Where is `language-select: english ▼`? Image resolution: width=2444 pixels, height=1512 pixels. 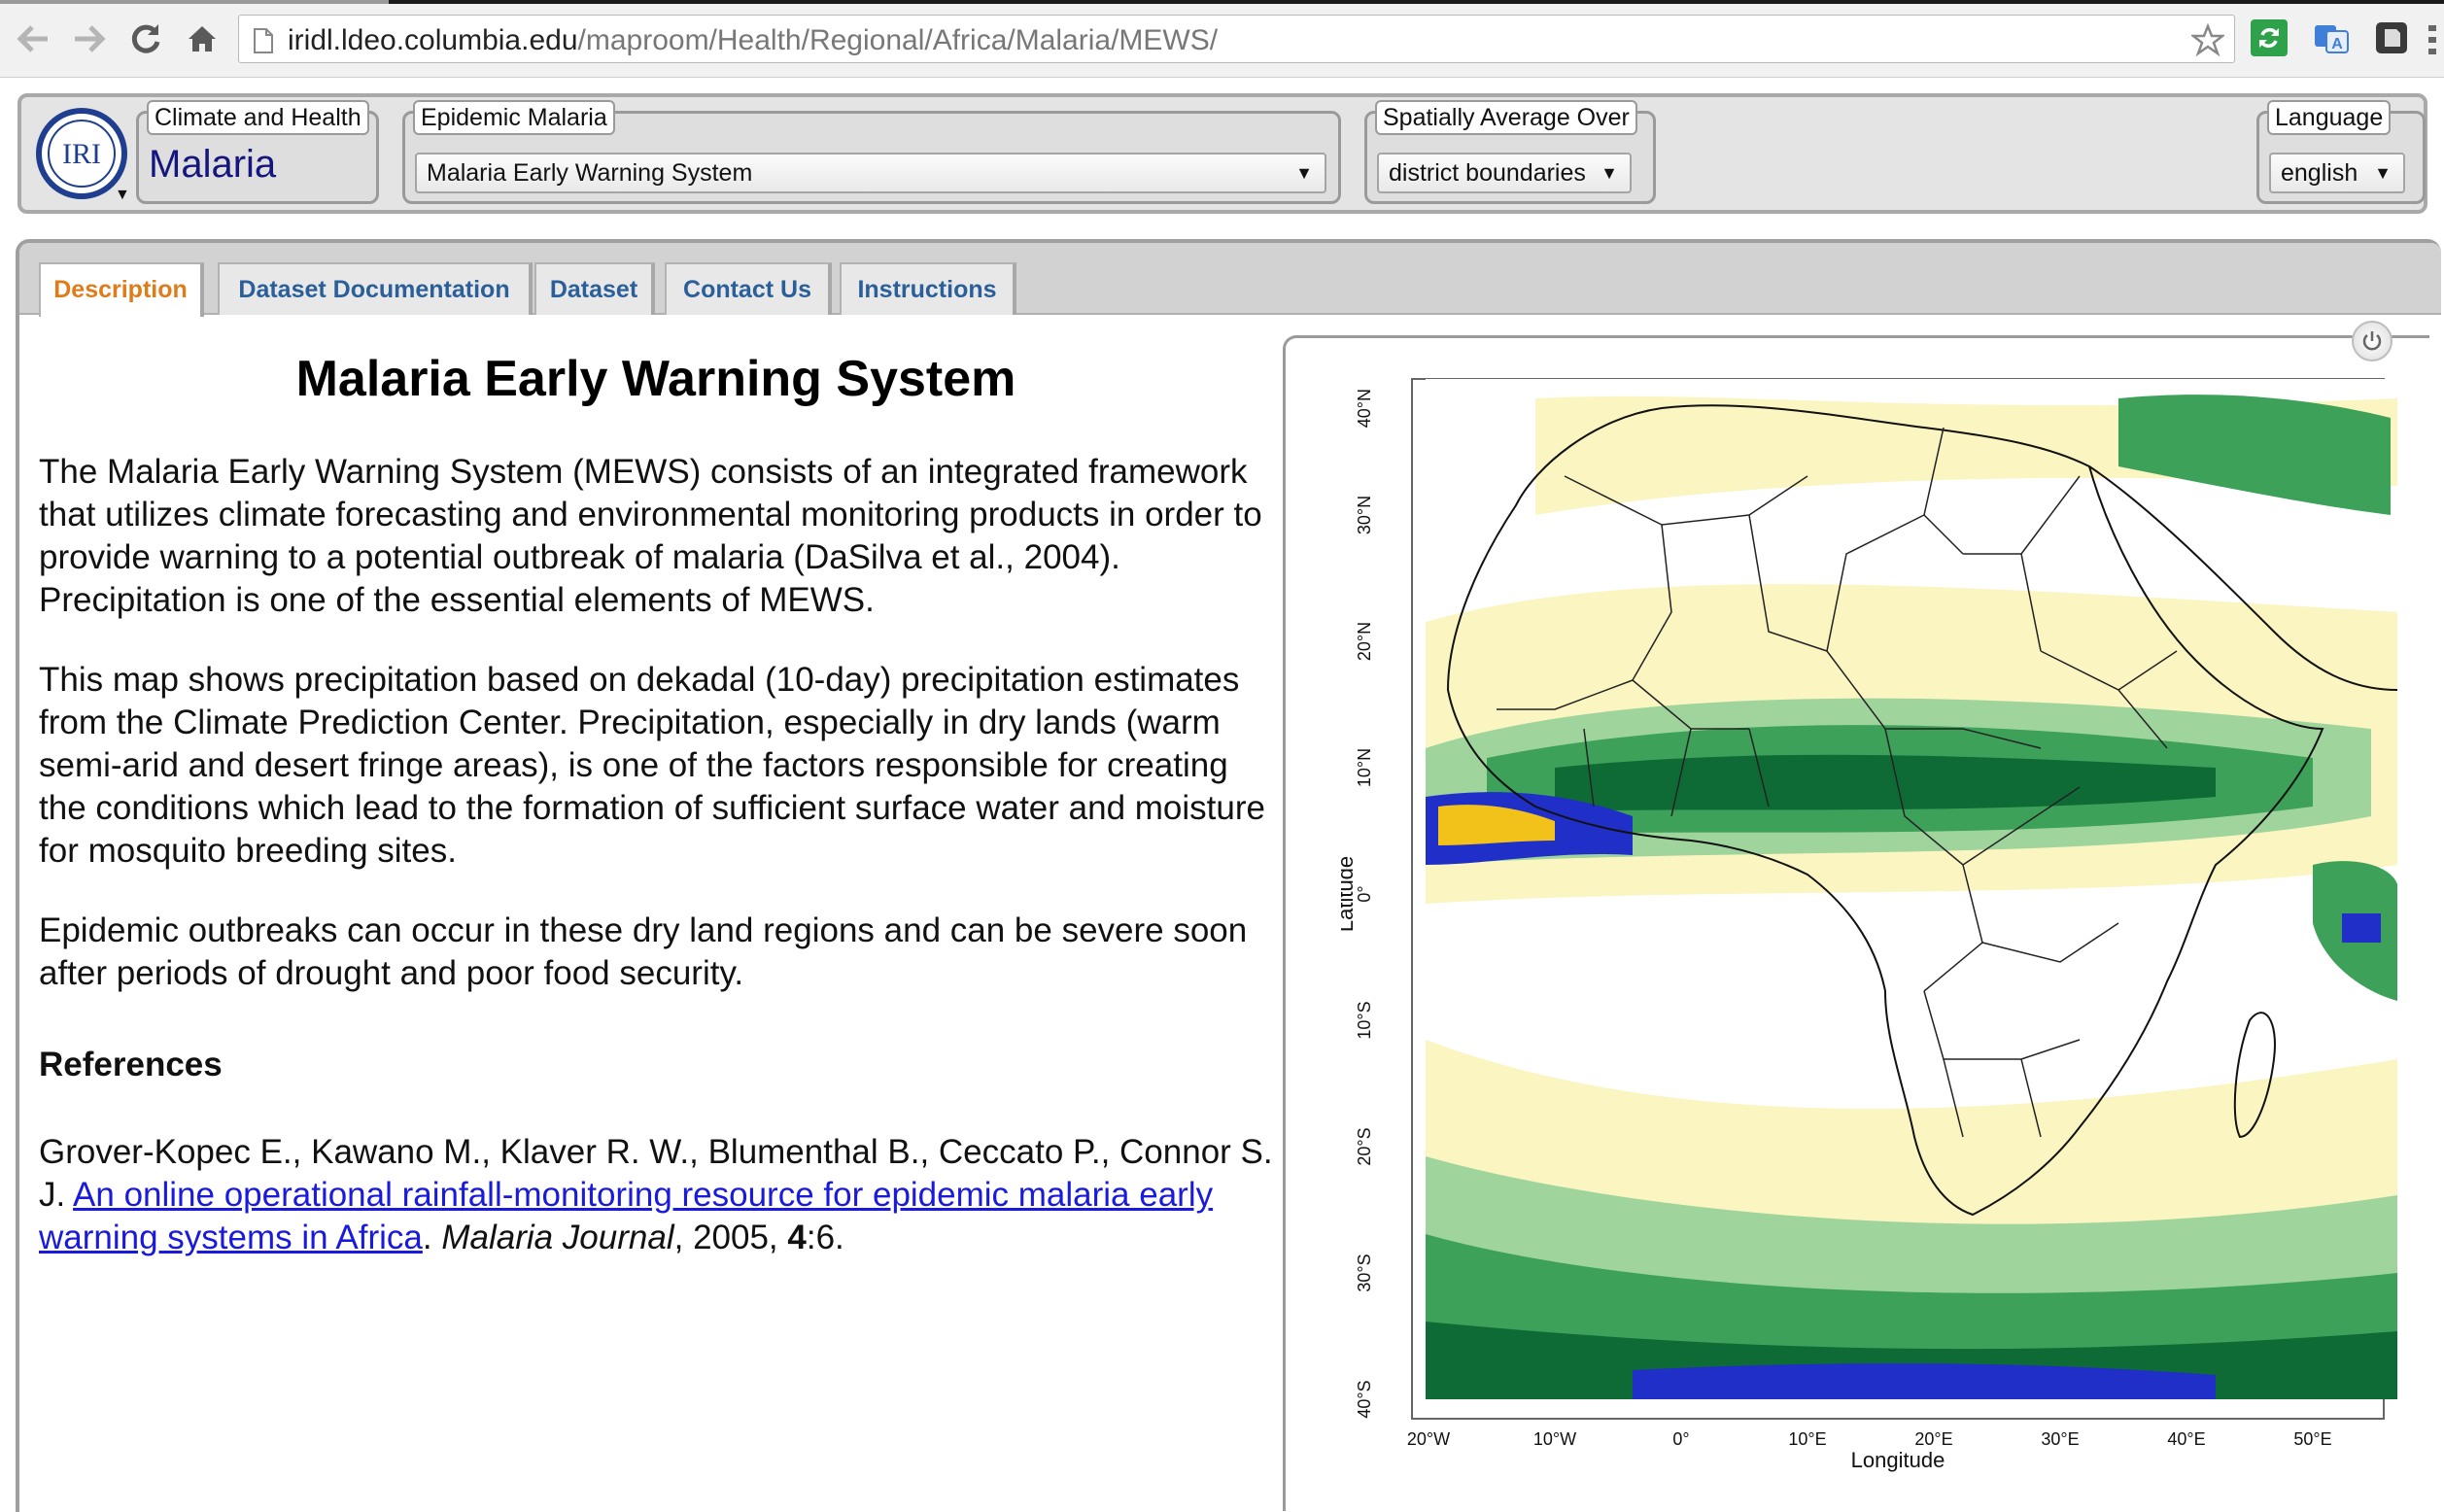 language-select: english ▼ is located at coordinates (2337, 173).